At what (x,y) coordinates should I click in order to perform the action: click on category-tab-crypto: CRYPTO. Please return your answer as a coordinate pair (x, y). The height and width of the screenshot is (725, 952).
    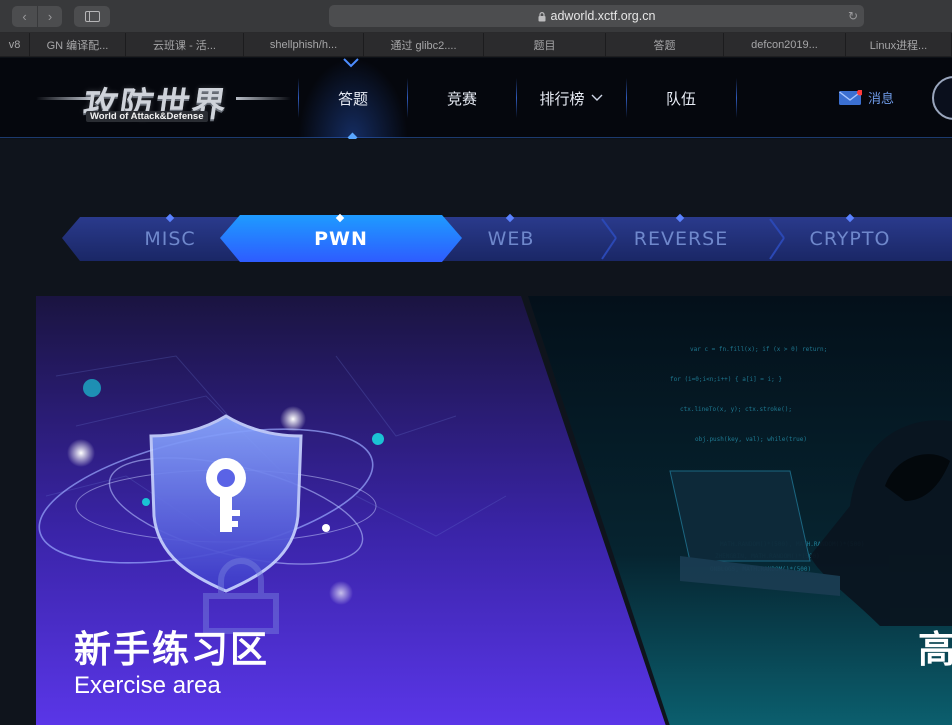
    Looking at the image, I should click on (850, 239).